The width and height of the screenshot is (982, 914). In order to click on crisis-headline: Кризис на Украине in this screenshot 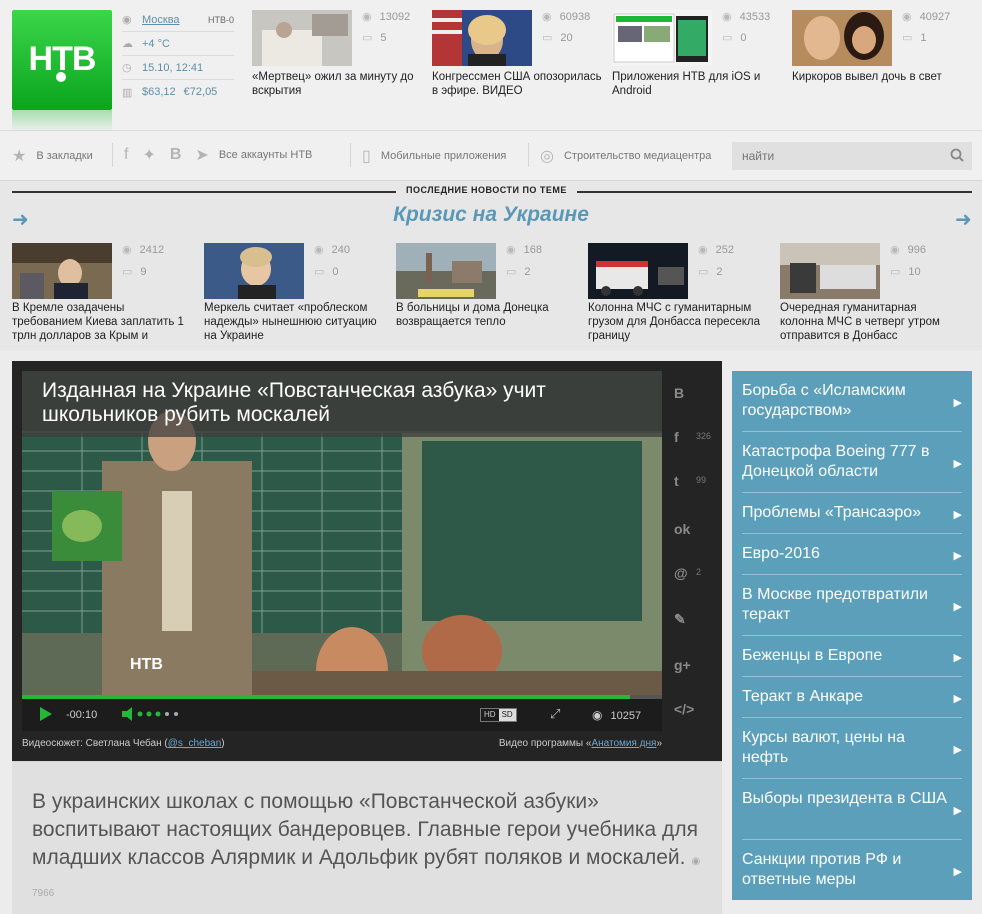, I will do `click(491, 215)`.